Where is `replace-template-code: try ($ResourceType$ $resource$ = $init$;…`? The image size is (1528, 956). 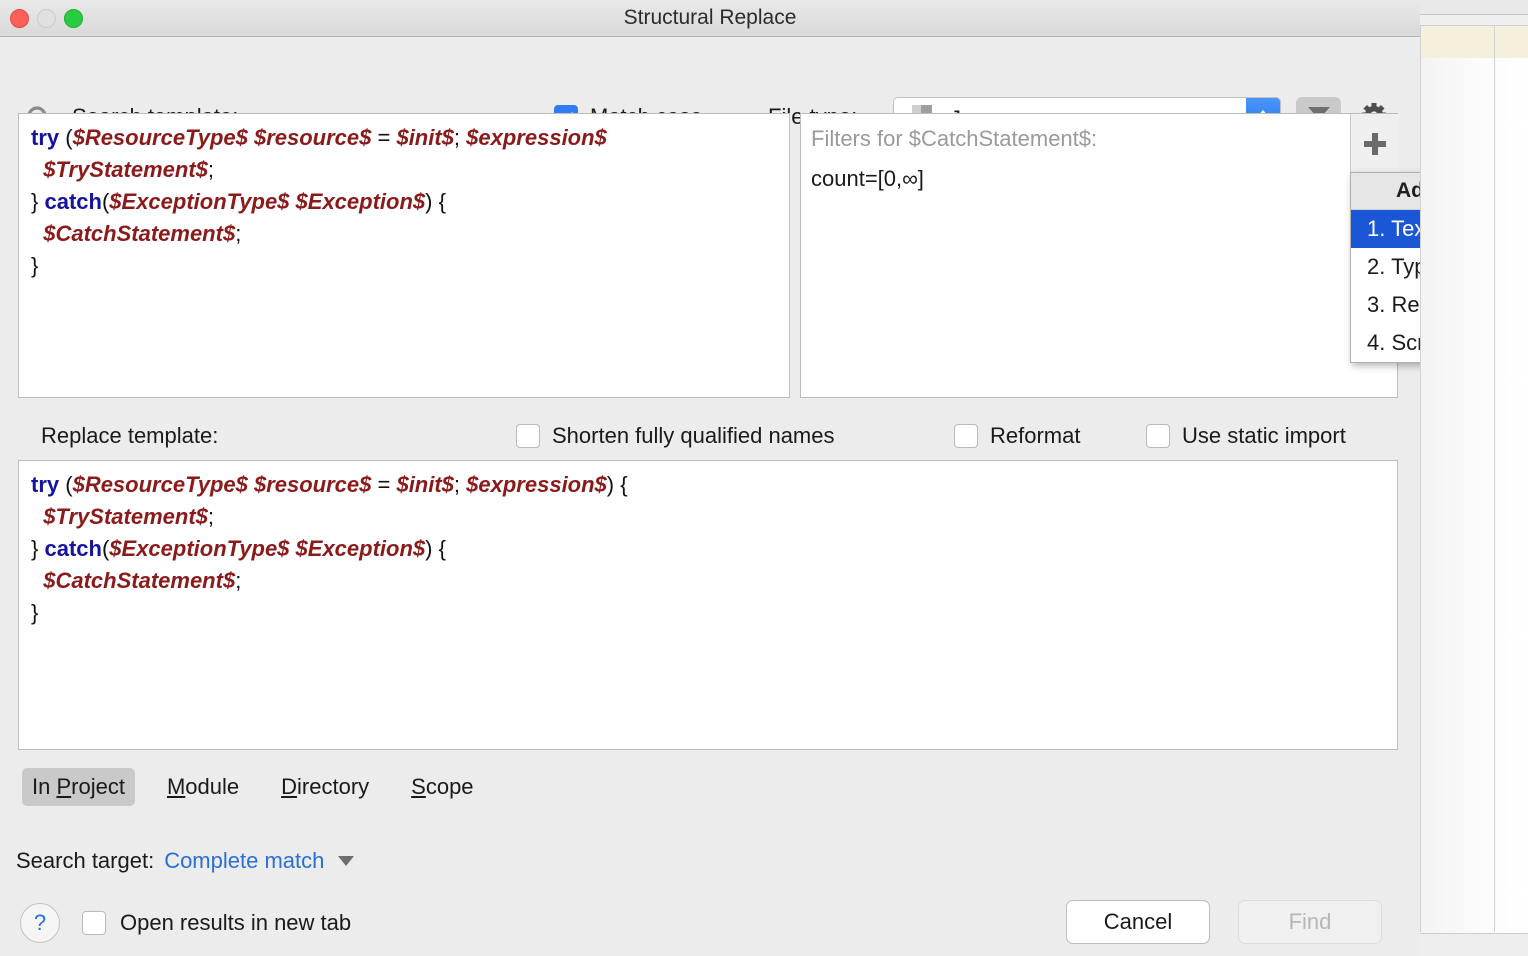 replace-template-code: try ($ResourceType$ $resource$ = $init$;… is located at coordinates (329, 548).